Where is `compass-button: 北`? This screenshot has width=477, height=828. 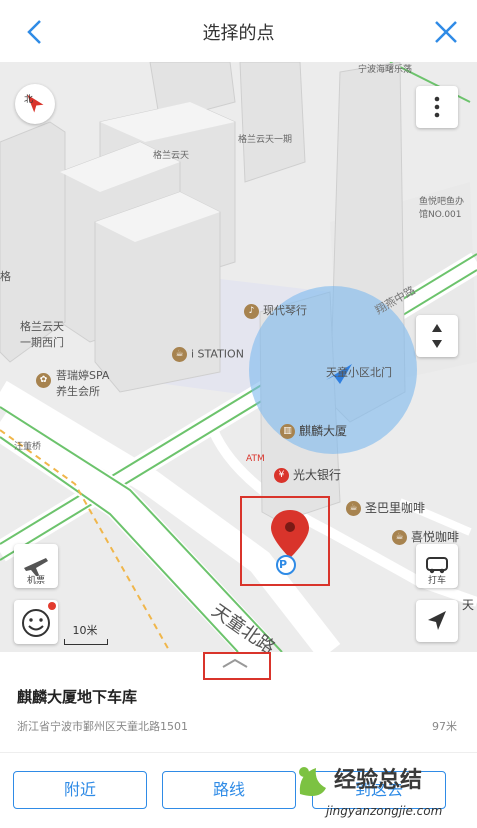
compass-button: 北 is located at coordinates (35, 104).